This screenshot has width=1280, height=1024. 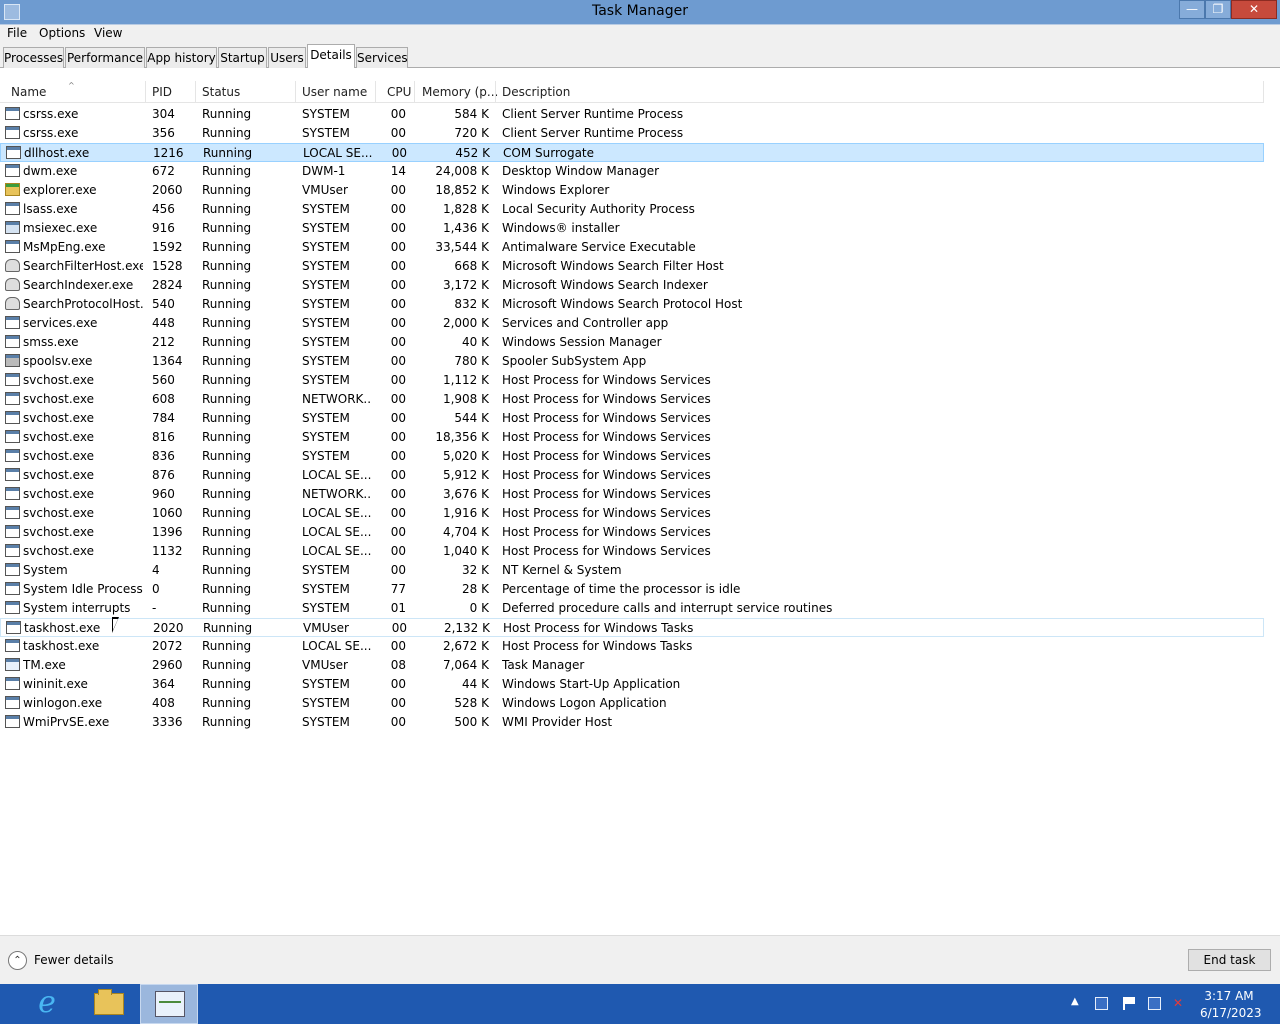 I want to click on column-header-status: Status, so click(x=221, y=92).